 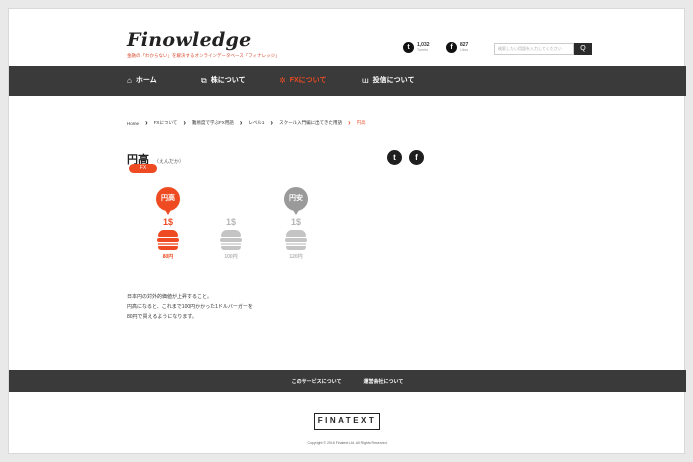 What do you see at coordinates (423, 49) in the screenshot?
I see `twitter-count-label: Tweets` at bounding box center [423, 49].